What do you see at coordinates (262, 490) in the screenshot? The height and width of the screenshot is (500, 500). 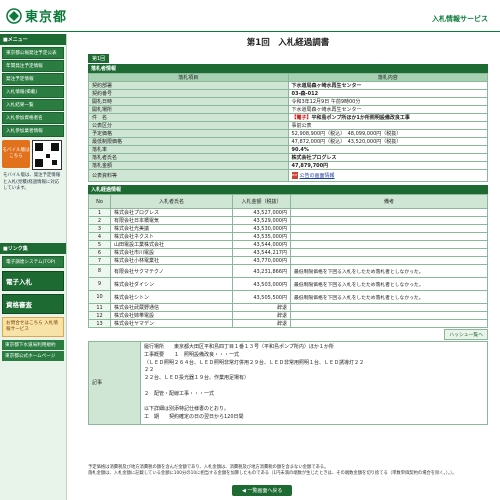 I see `back-to-list-button: ◀ 一覧画面へ戻る` at bounding box center [262, 490].